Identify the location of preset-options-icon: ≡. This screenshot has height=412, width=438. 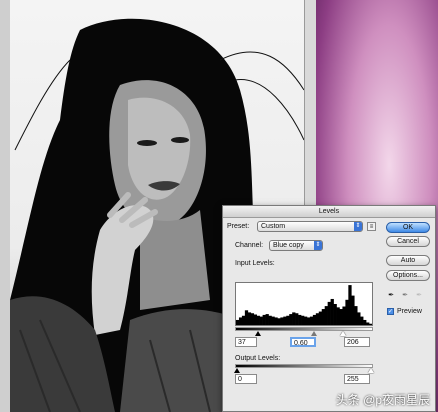
(371, 226).